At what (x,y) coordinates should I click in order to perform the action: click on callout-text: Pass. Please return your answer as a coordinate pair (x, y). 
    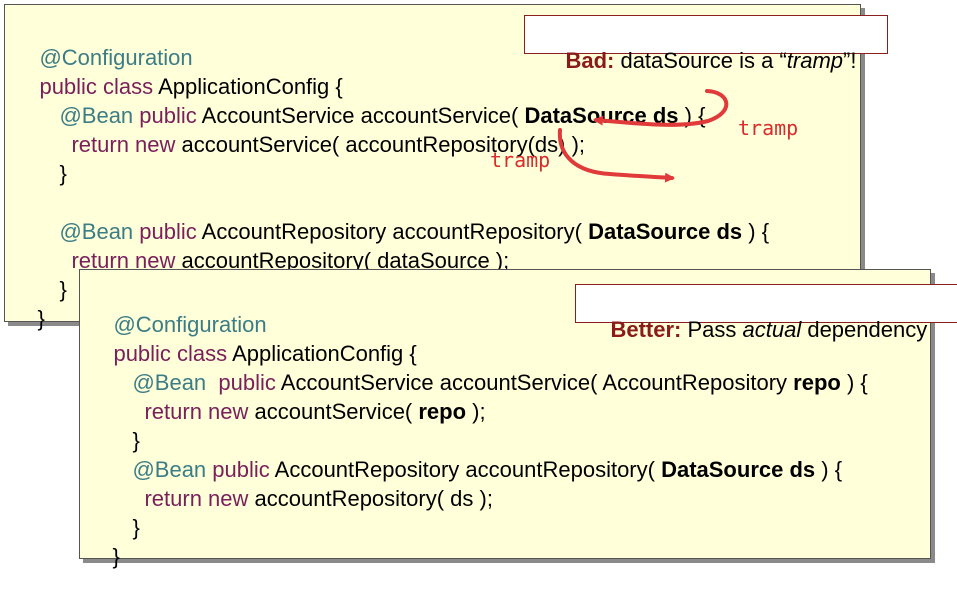
    Looking at the image, I should click on (712, 329).